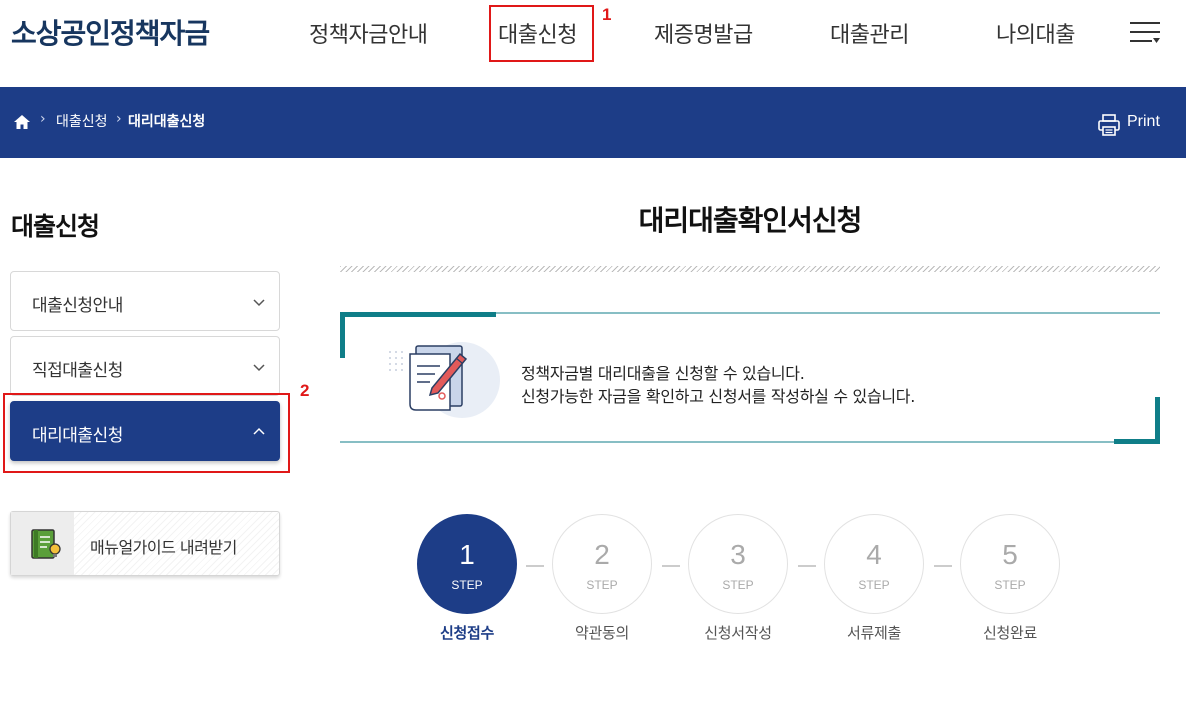 Image resolution: width=1186 pixels, height=705 pixels. What do you see at coordinates (738, 633) in the screenshot?
I see `step-label-3: 신청서작성` at bounding box center [738, 633].